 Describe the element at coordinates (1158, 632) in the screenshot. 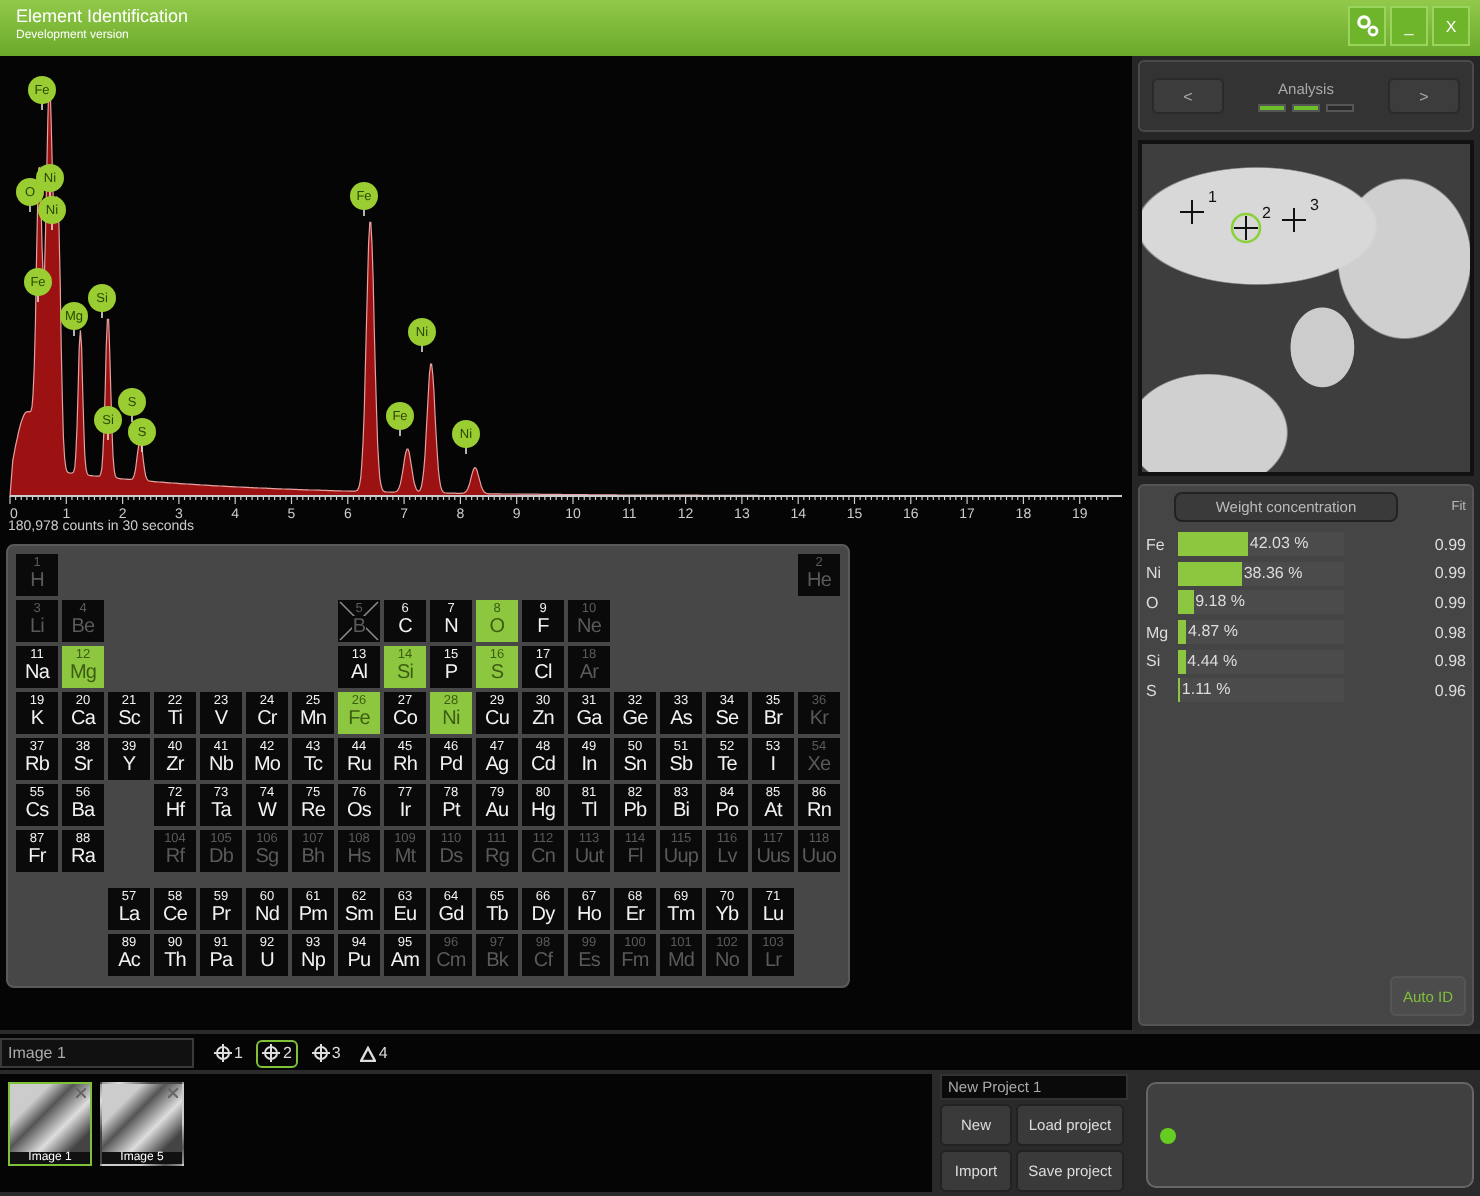

I see `element-label: Mg` at that location.